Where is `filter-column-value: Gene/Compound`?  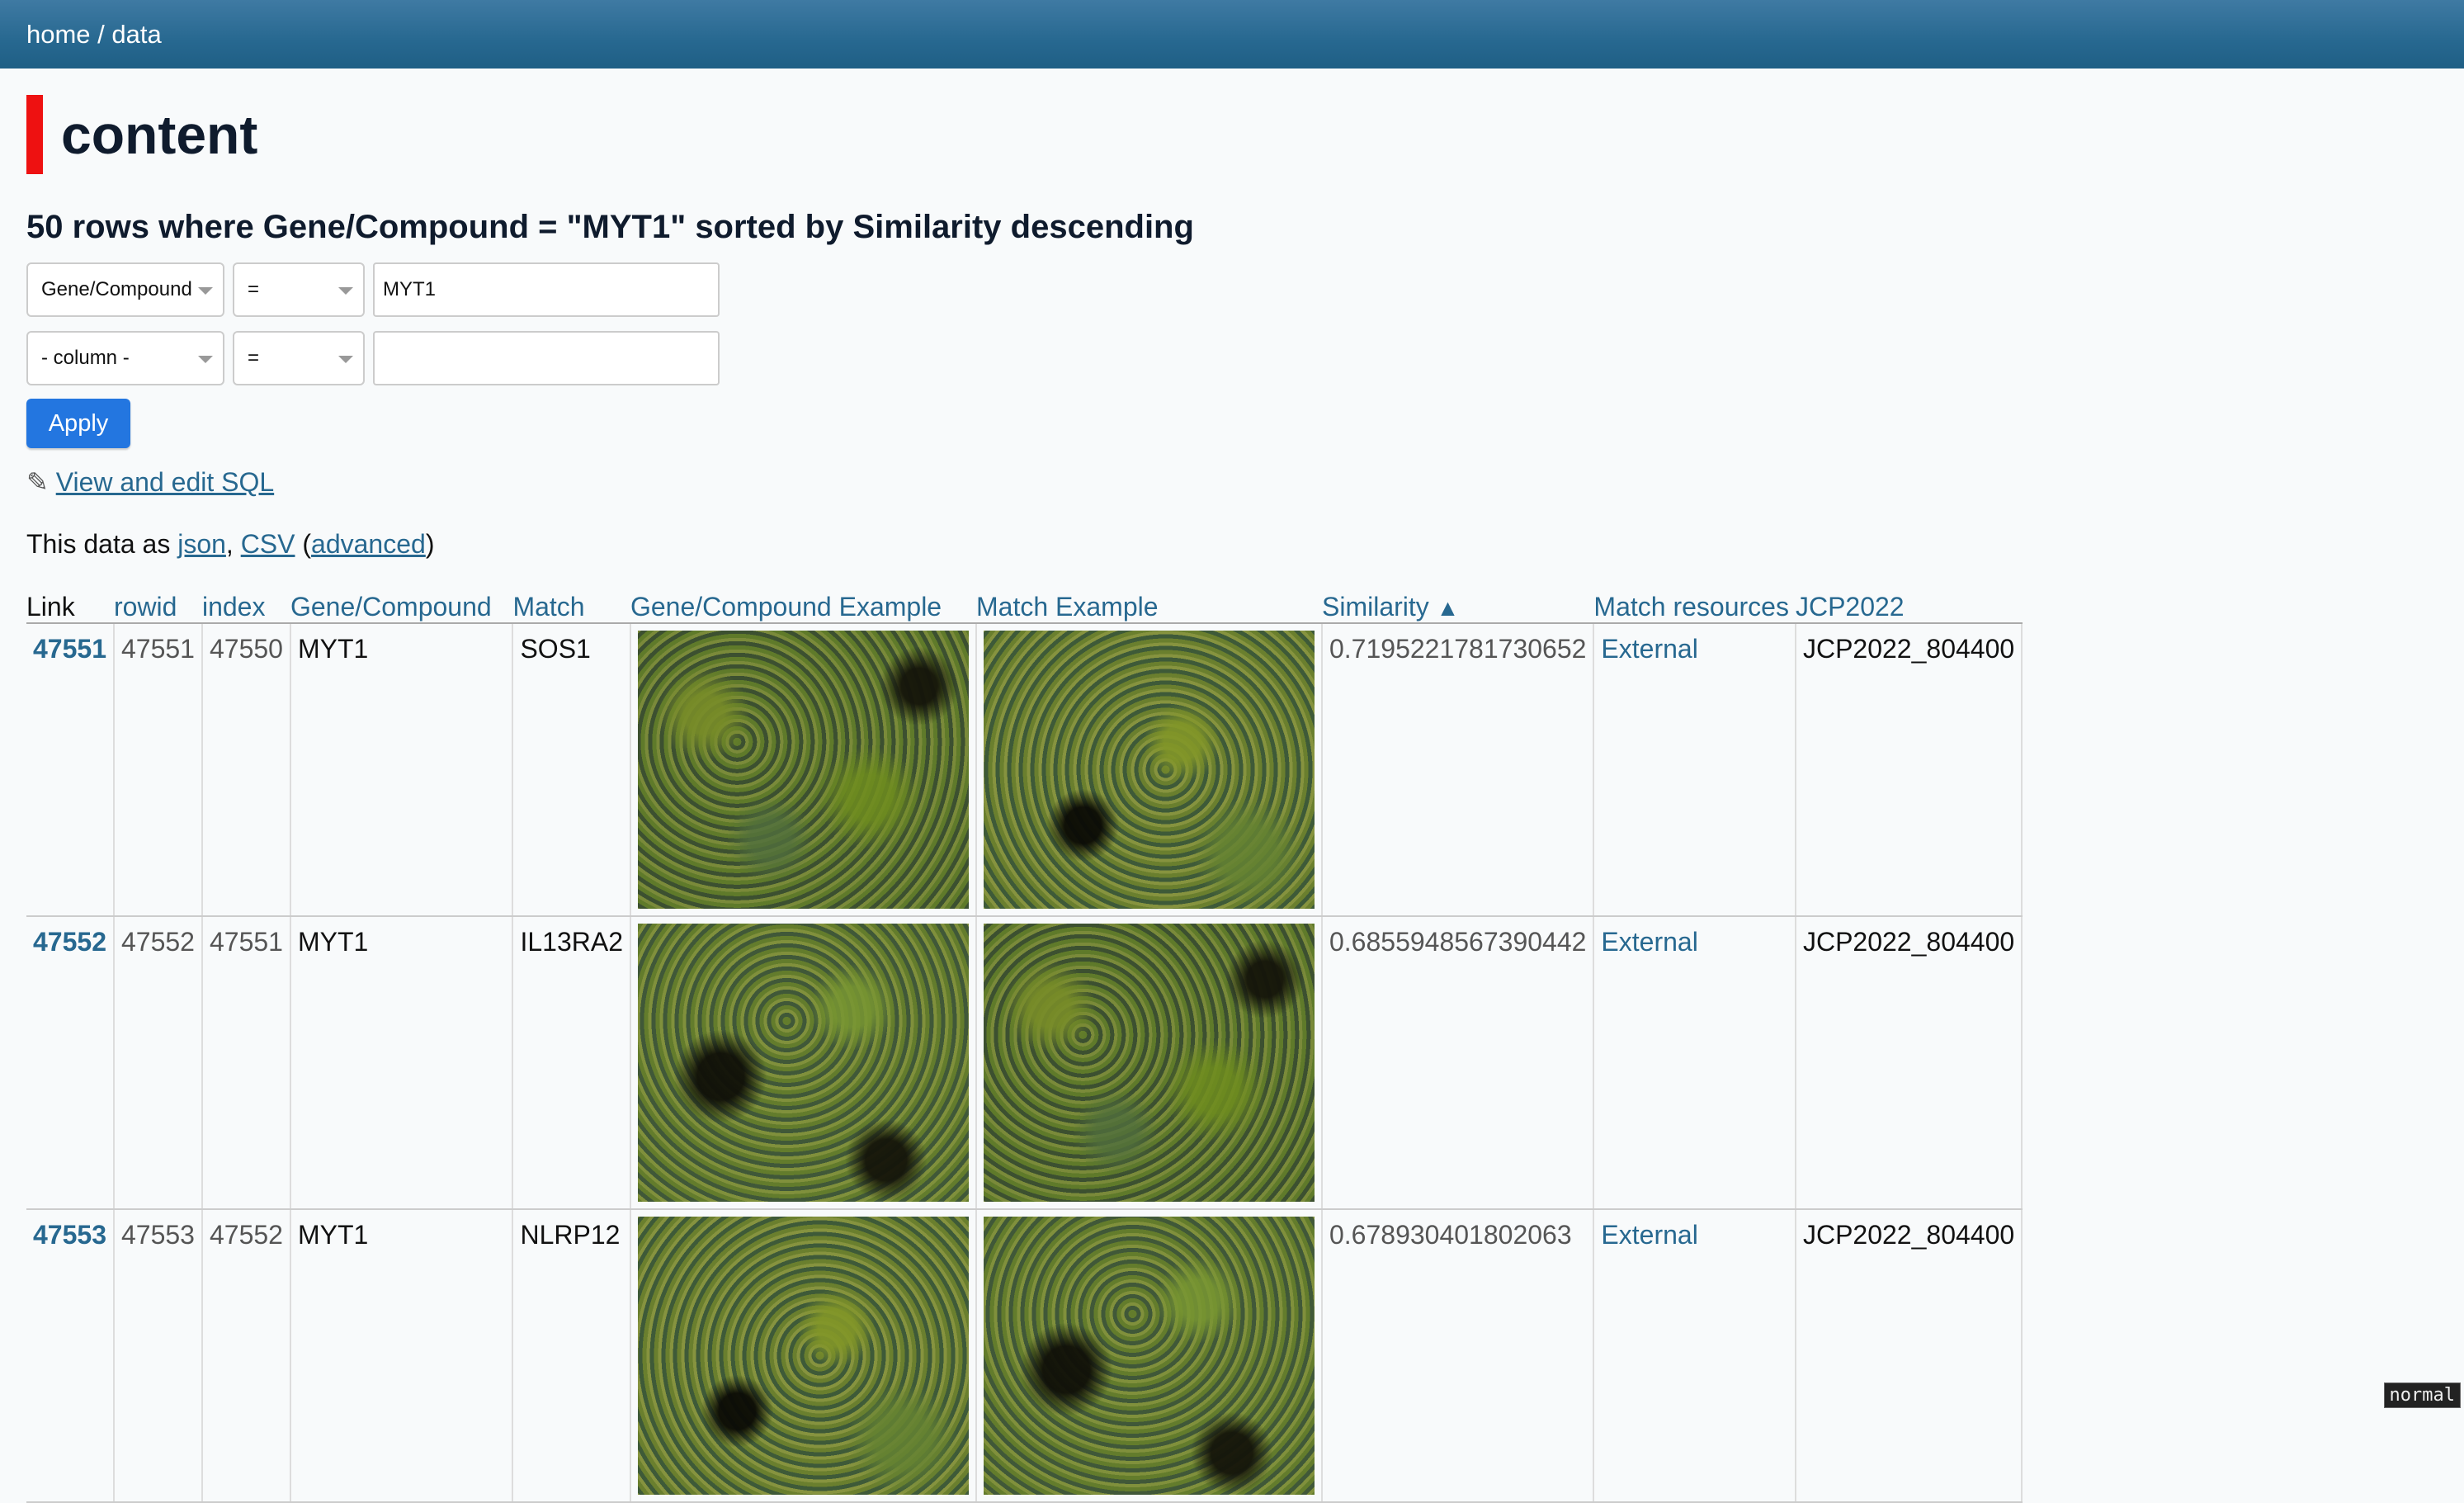 filter-column-value: Gene/Compound is located at coordinates (116, 289).